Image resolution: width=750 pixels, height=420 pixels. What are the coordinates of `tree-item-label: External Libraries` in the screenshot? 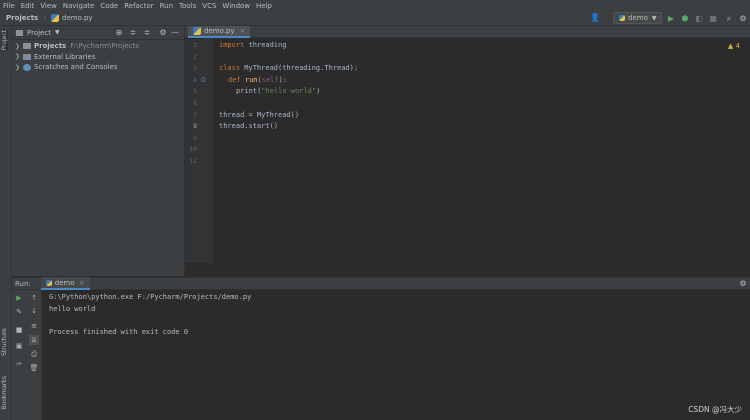 It's located at (65, 56).